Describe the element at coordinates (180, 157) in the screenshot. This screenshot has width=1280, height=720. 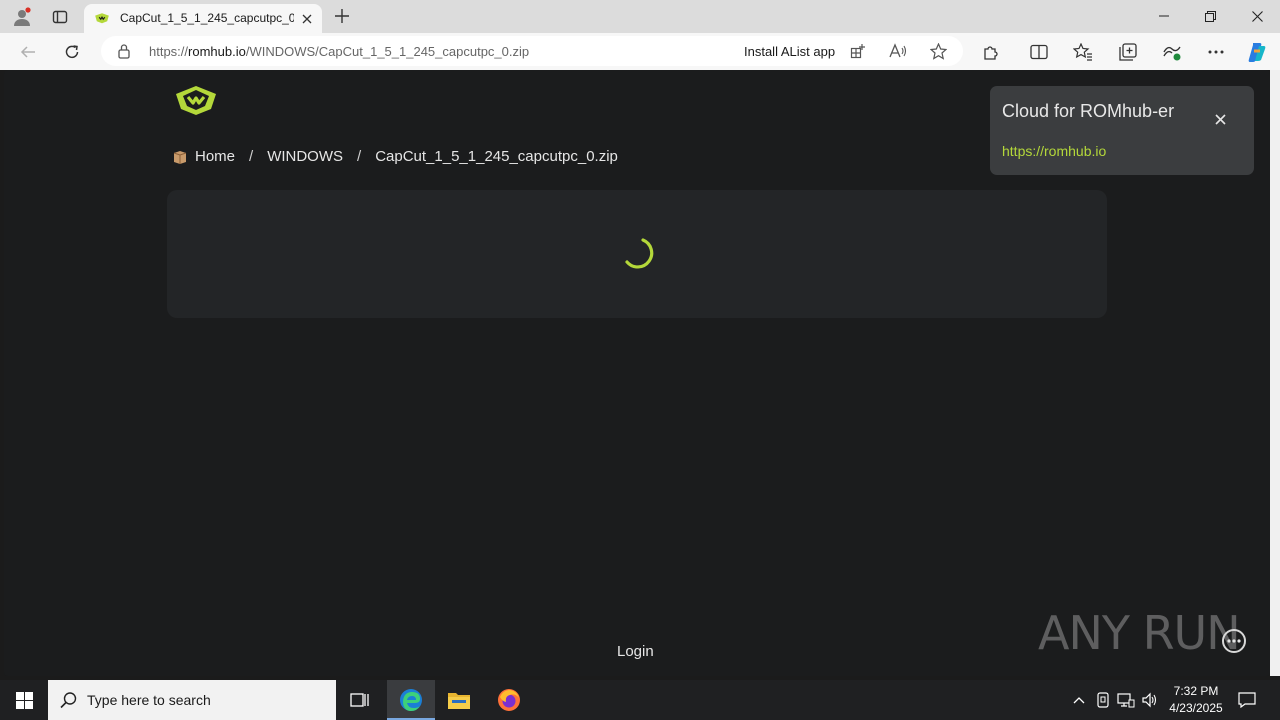
I see `home-box-icon` at that location.